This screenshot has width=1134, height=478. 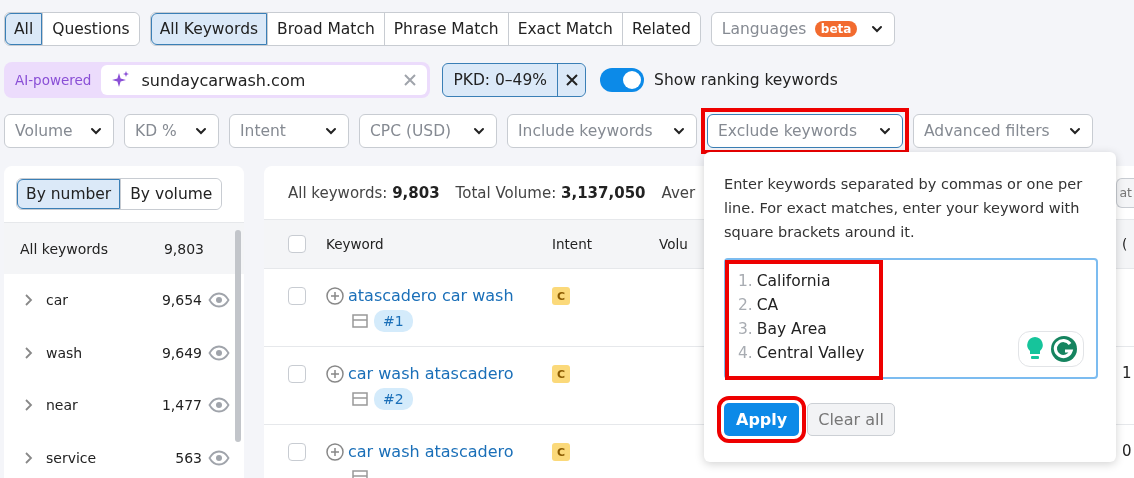 I want to click on table-cell: 1, so click(x=1127, y=373).